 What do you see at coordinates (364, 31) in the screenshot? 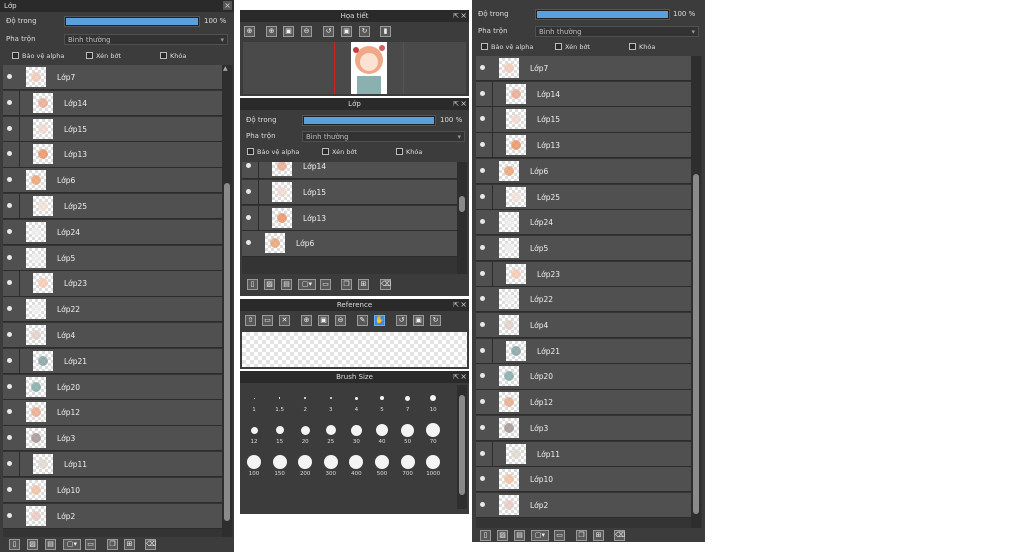
I see `rotate-right-icon: ↻` at bounding box center [364, 31].